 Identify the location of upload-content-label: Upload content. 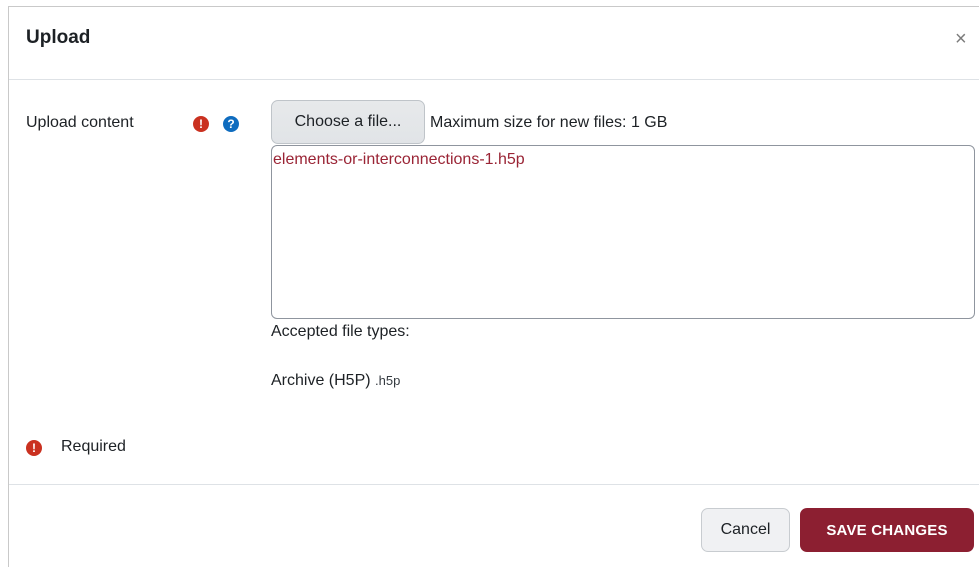
(80, 122).